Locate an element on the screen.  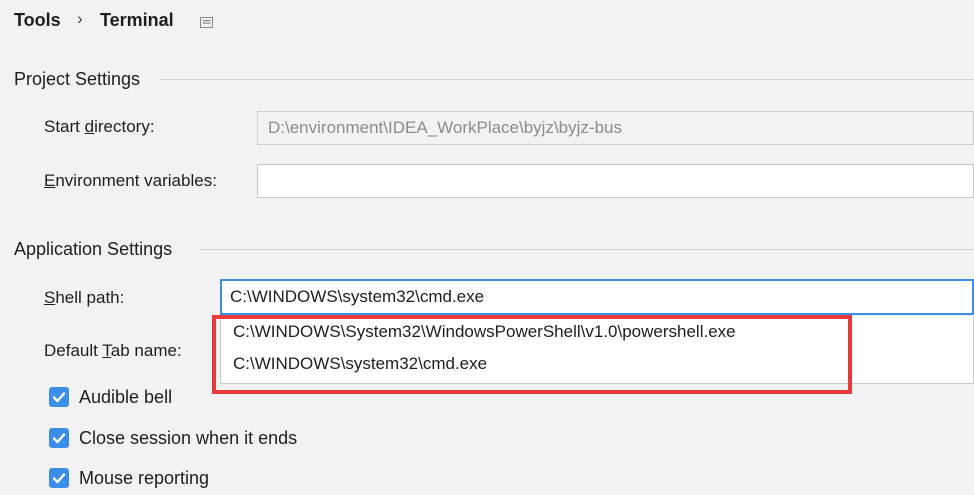
mouse-reporting-checkbox is located at coordinates (59, 478).